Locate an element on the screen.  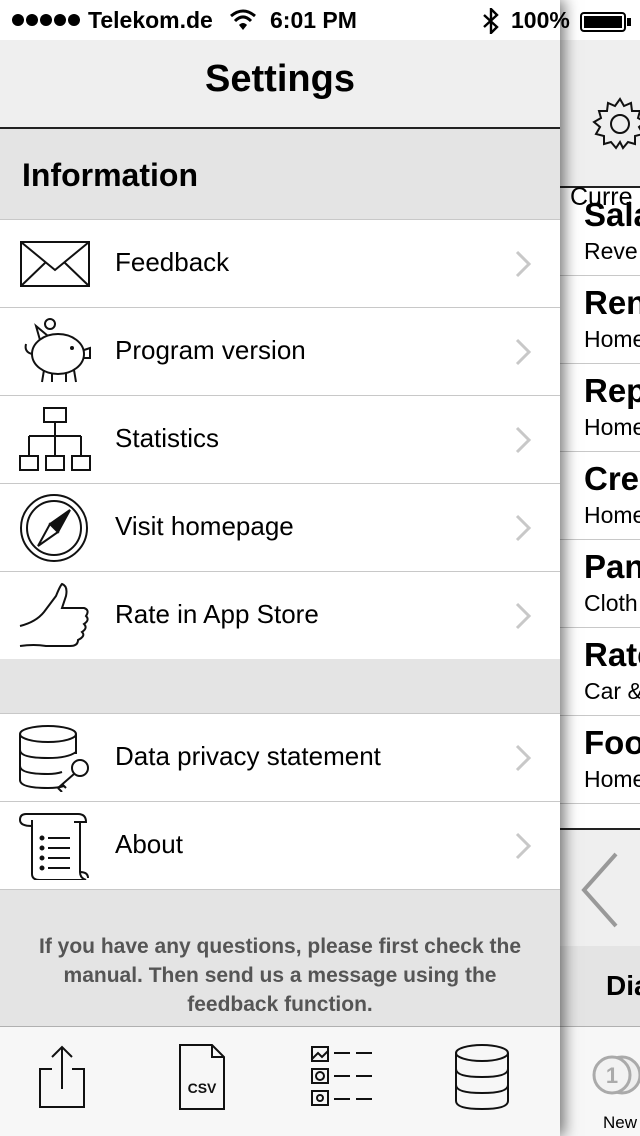
gear-icon is located at coordinates (616, 124).